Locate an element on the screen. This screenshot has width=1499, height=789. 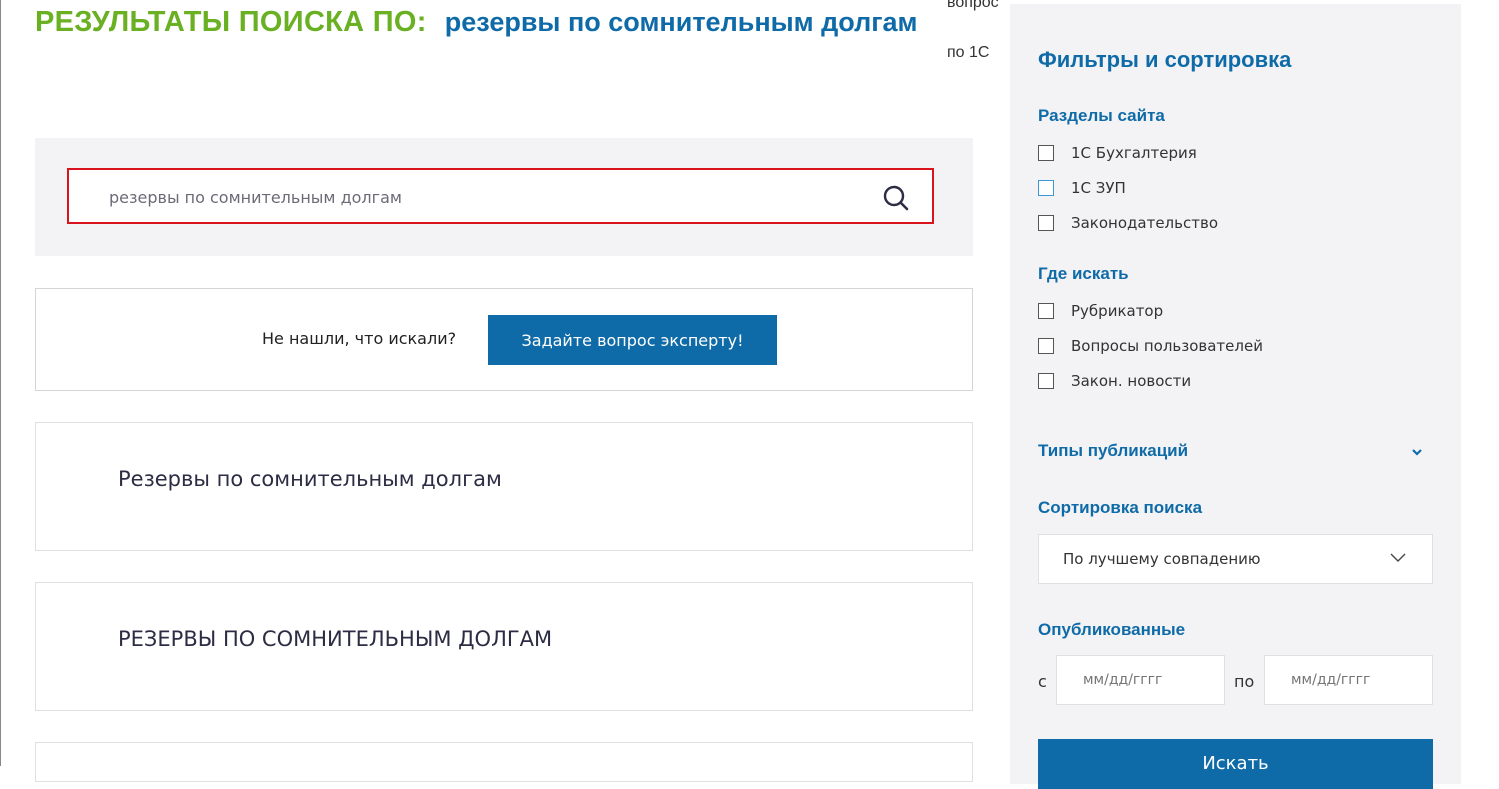
filter-option-zakonodatelstvo: Законодательство is located at coordinates (1128, 223).